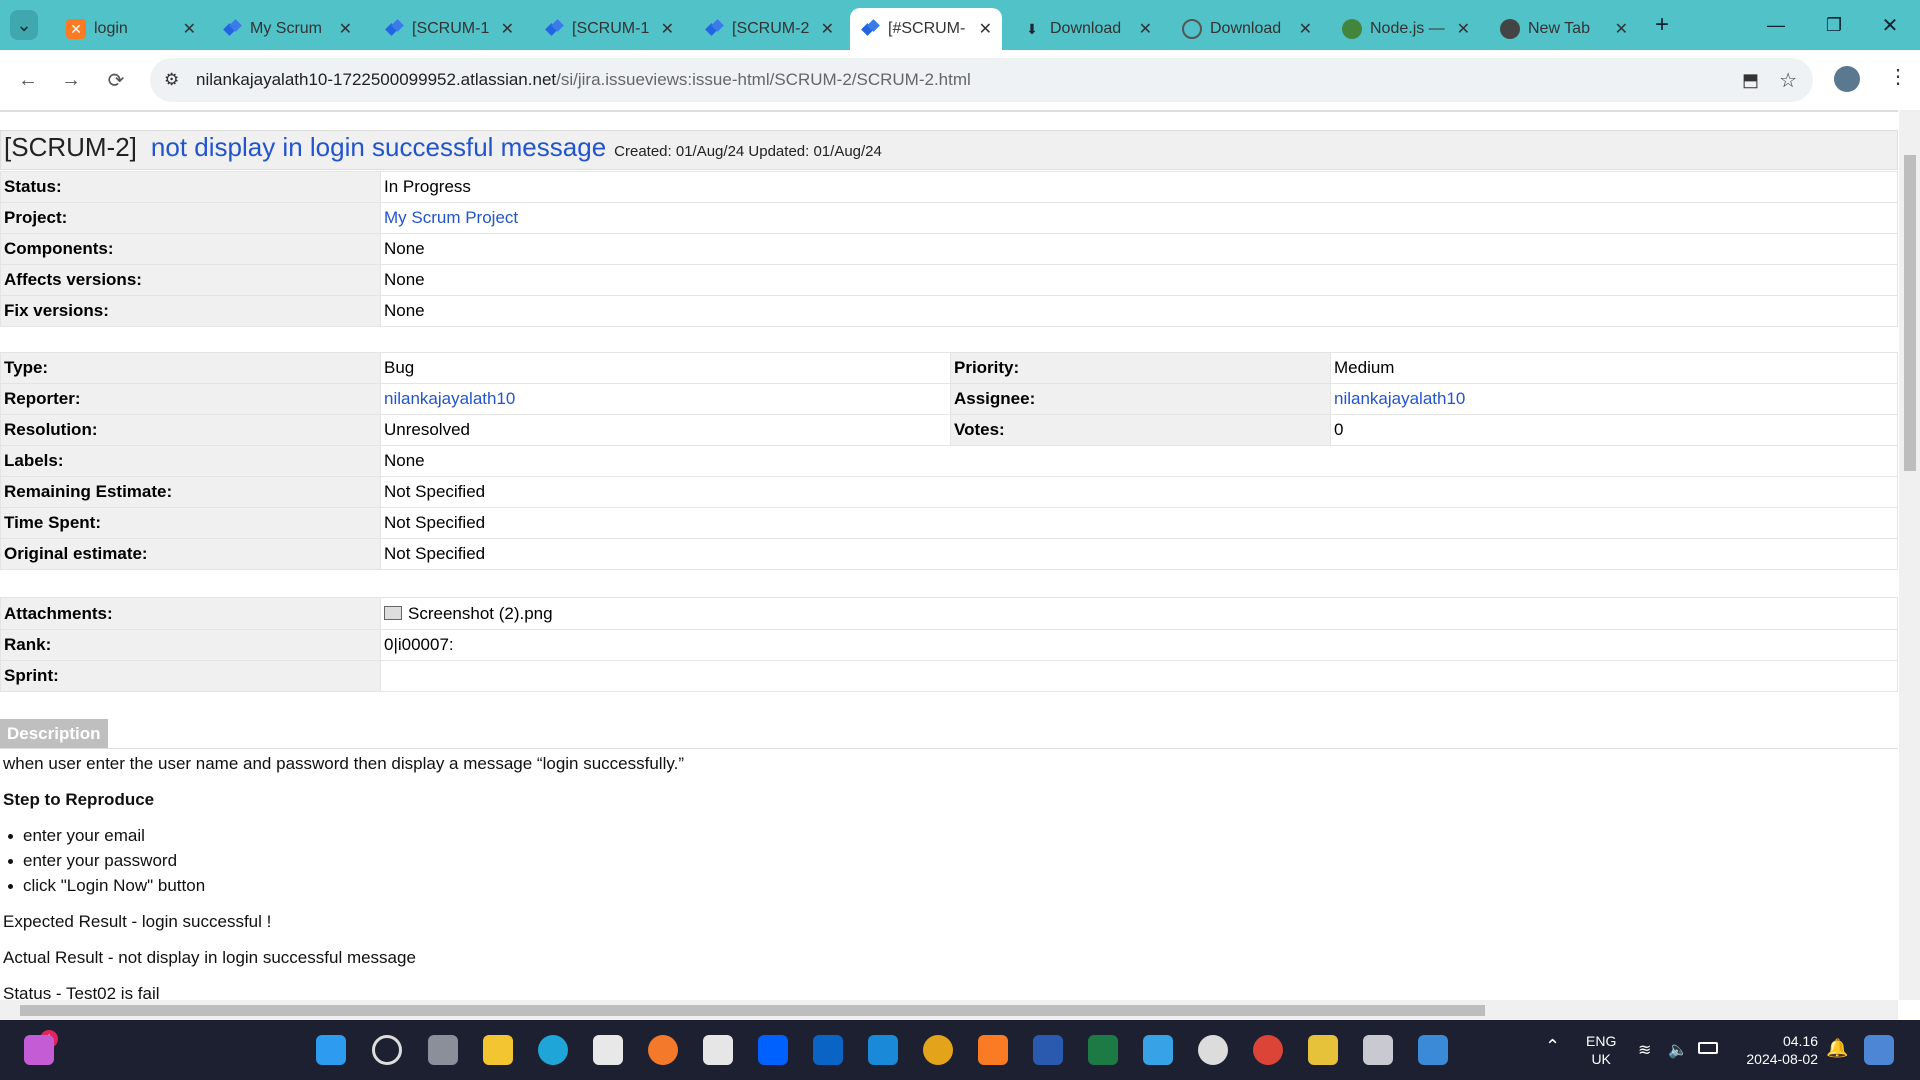  What do you see at coordinates (116, 80) in the screenshot?
I see `reload-button: ⟳` at bounding box center [116, 80].